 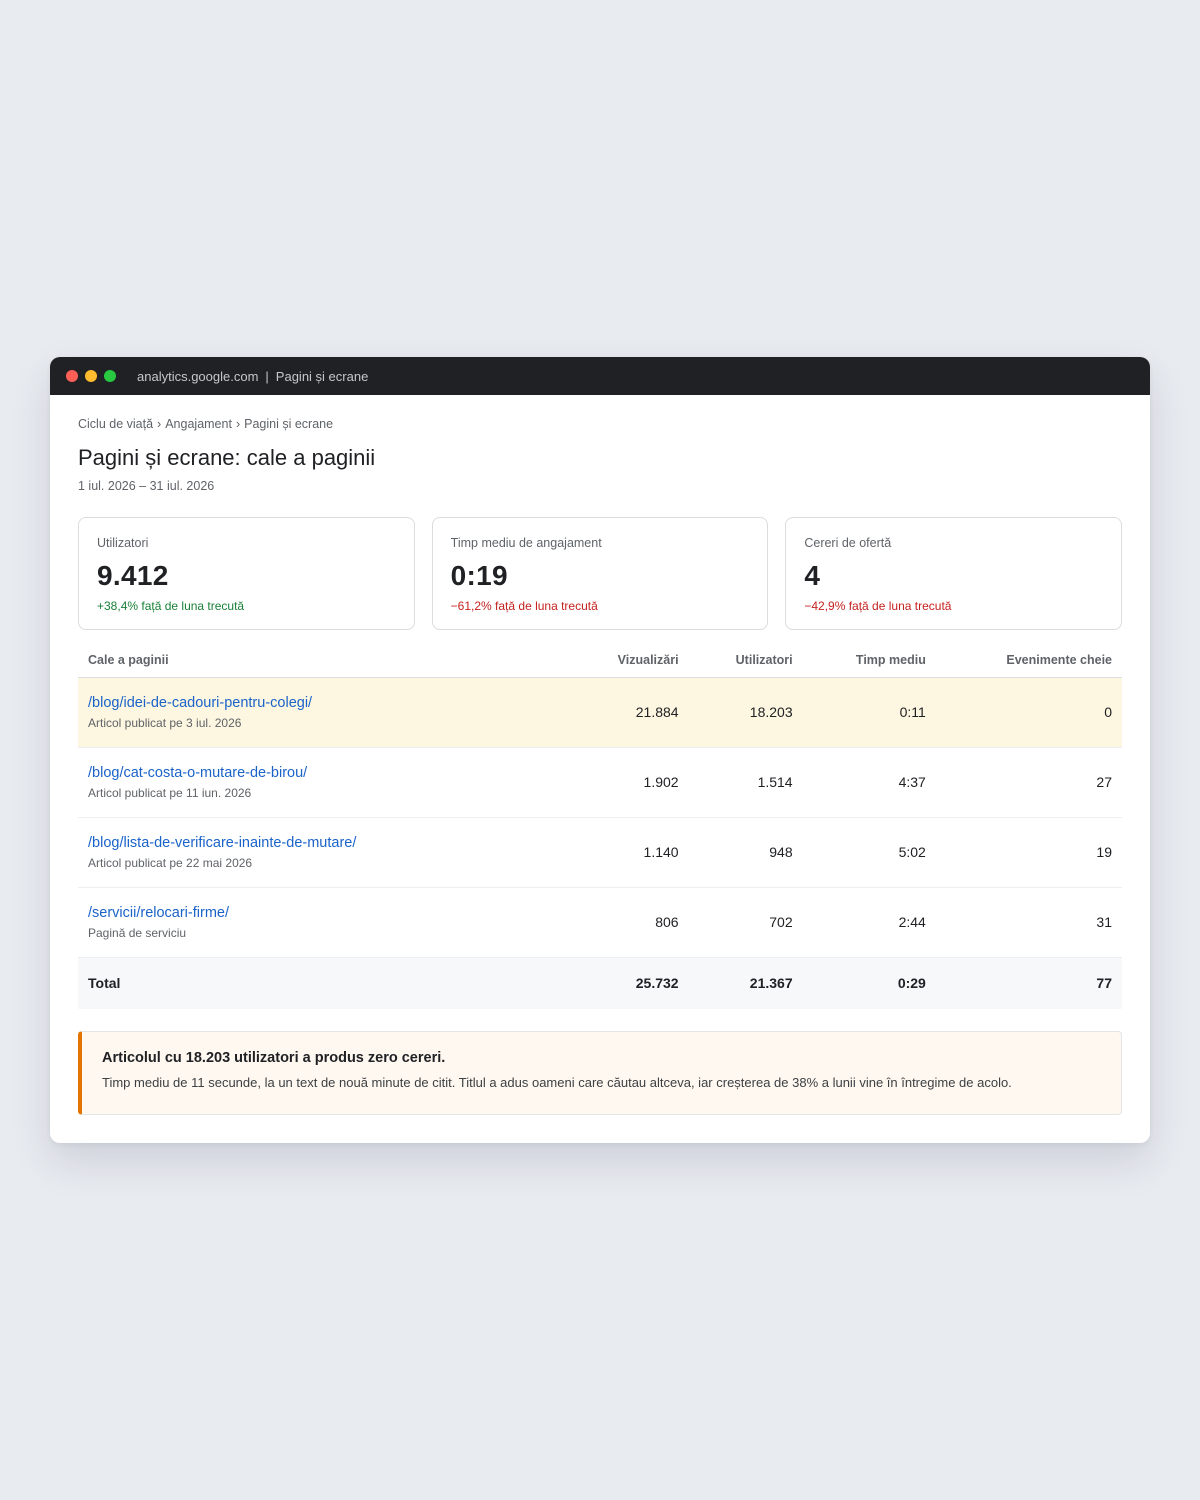 What do you see at coordinates (123, 543) in the screenshot?
I see `kpi-label: Utilizatori` at bounding box center [123, 543].